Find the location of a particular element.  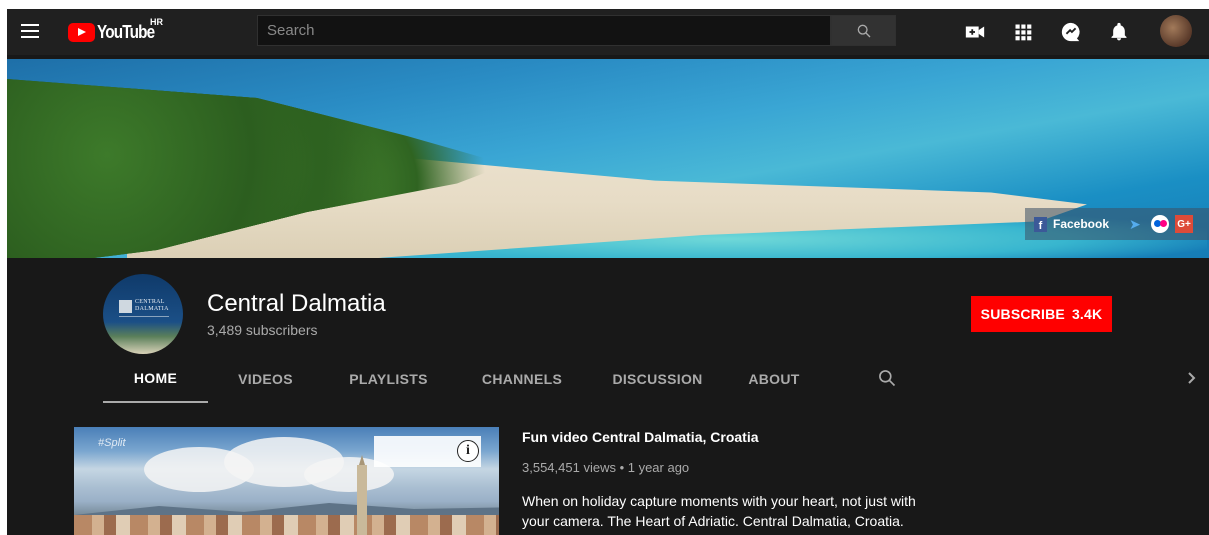

search-button is located at coordinates (863, 30).